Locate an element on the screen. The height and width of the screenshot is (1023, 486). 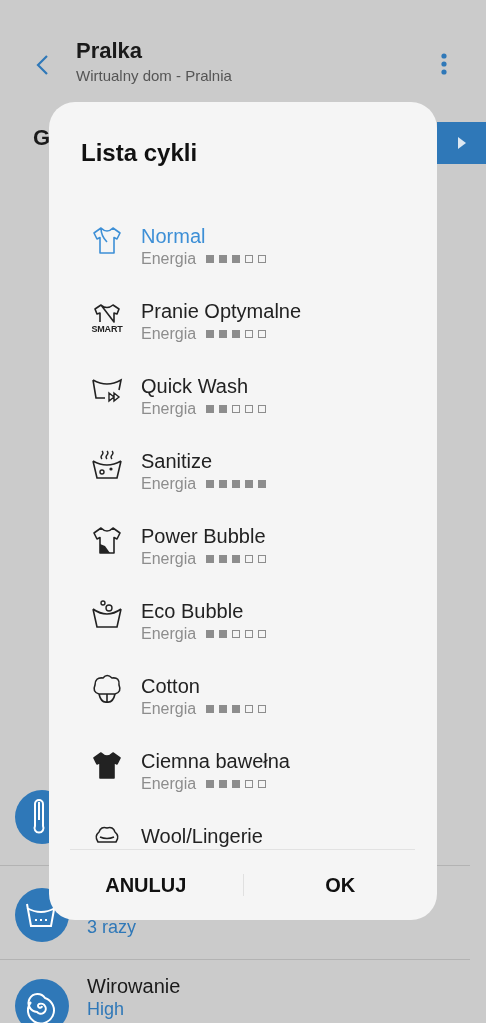
screen-subtitle: Wirtualny dom - Pralnia is located at coordinates (154, 76).